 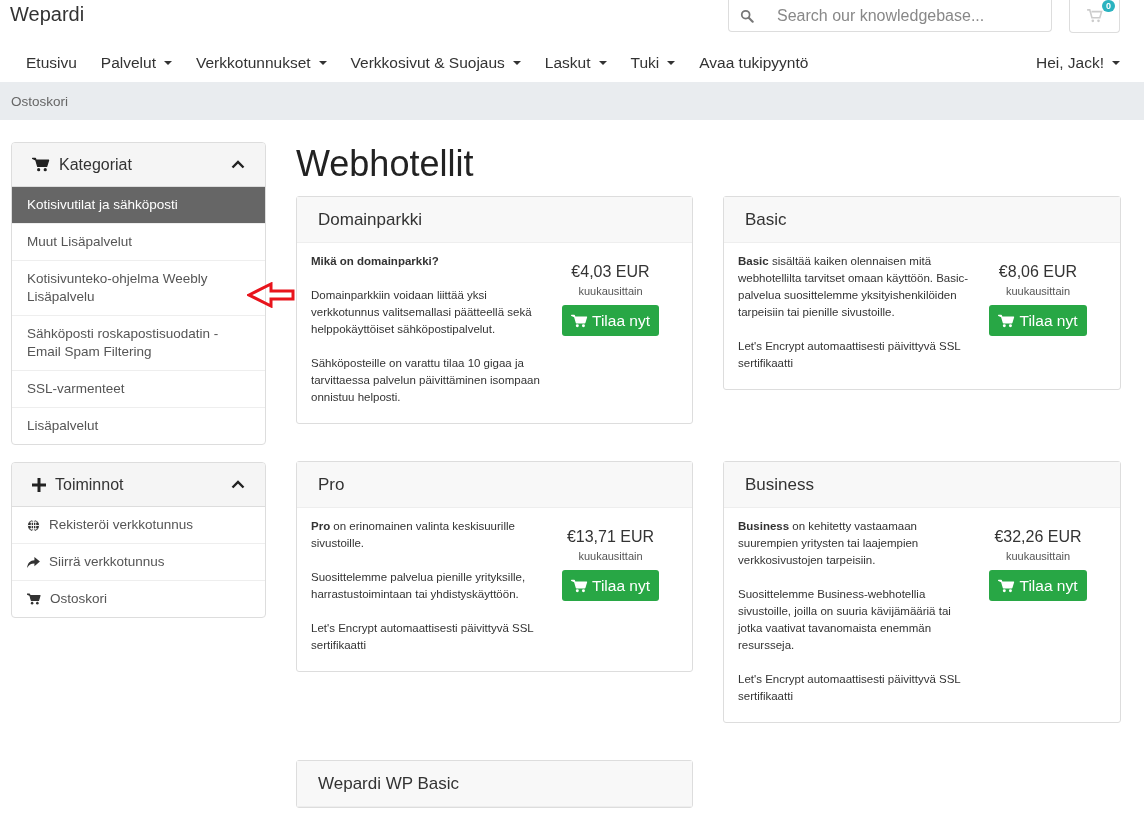 What do you see at coordinates (138, 165) in the screenshot?
I see `panel-header: Kategoriat` at bounding box center [138, 165].